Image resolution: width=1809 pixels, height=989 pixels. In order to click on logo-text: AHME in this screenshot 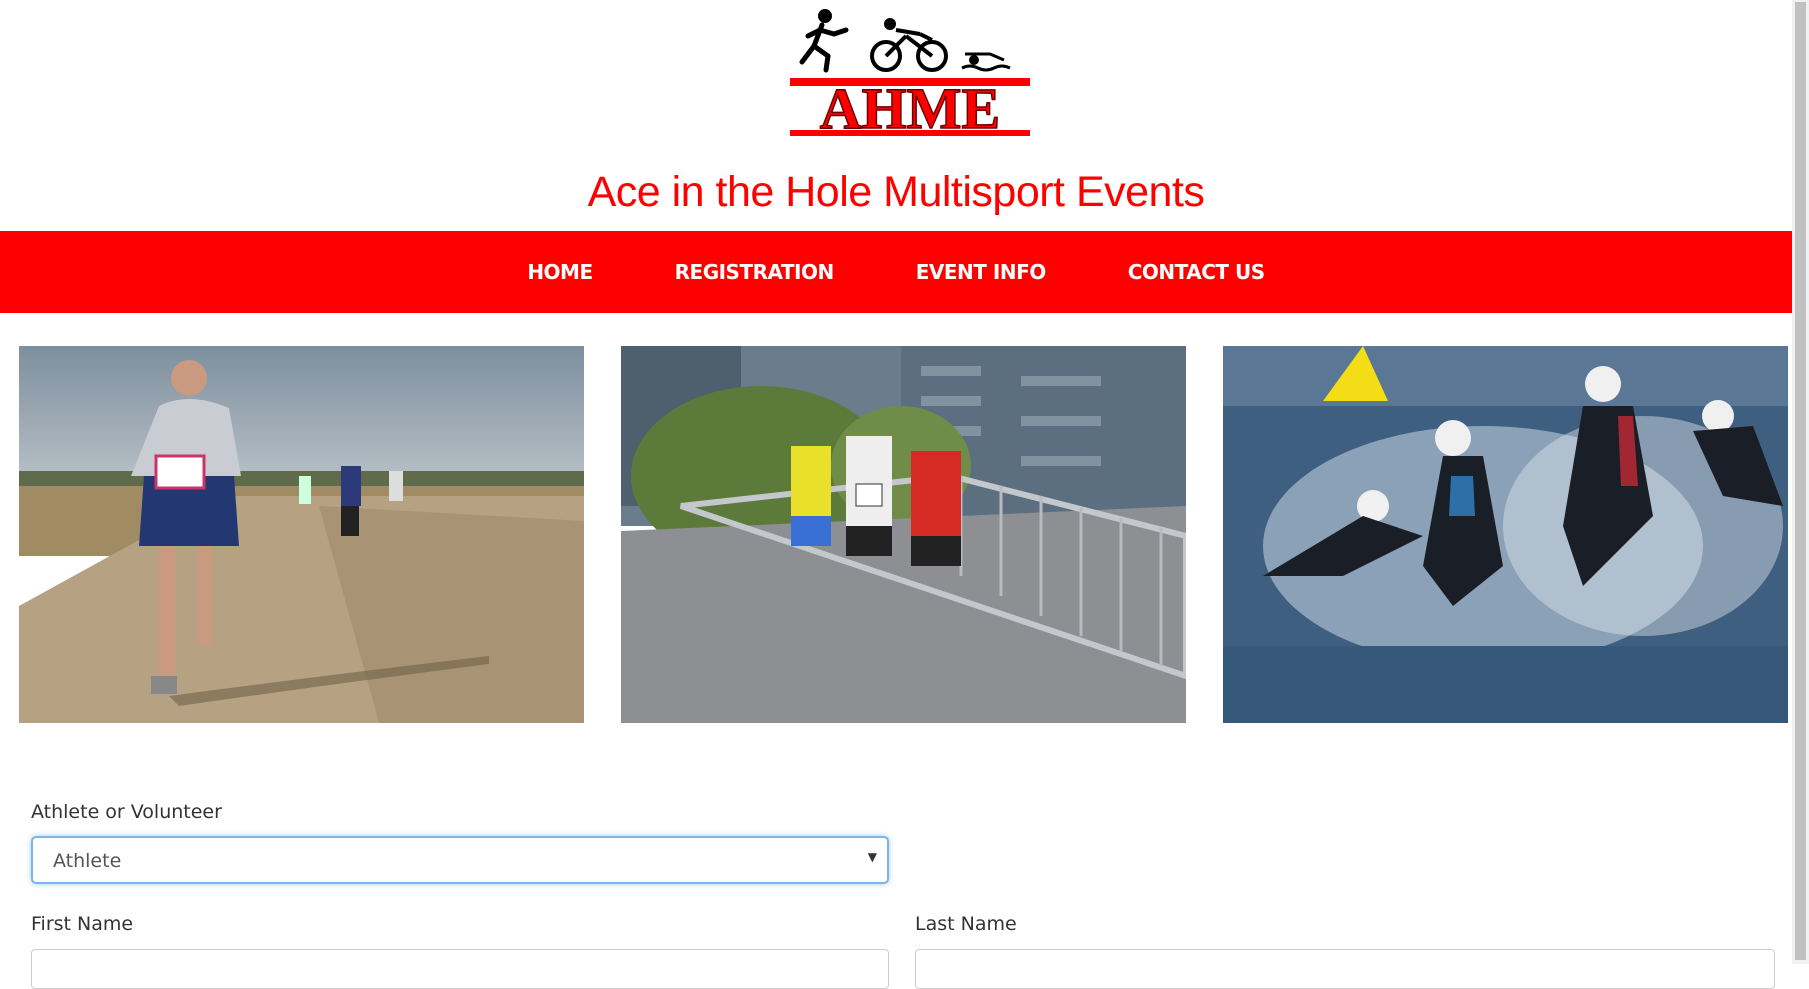, I will do `click(910, 108)`.